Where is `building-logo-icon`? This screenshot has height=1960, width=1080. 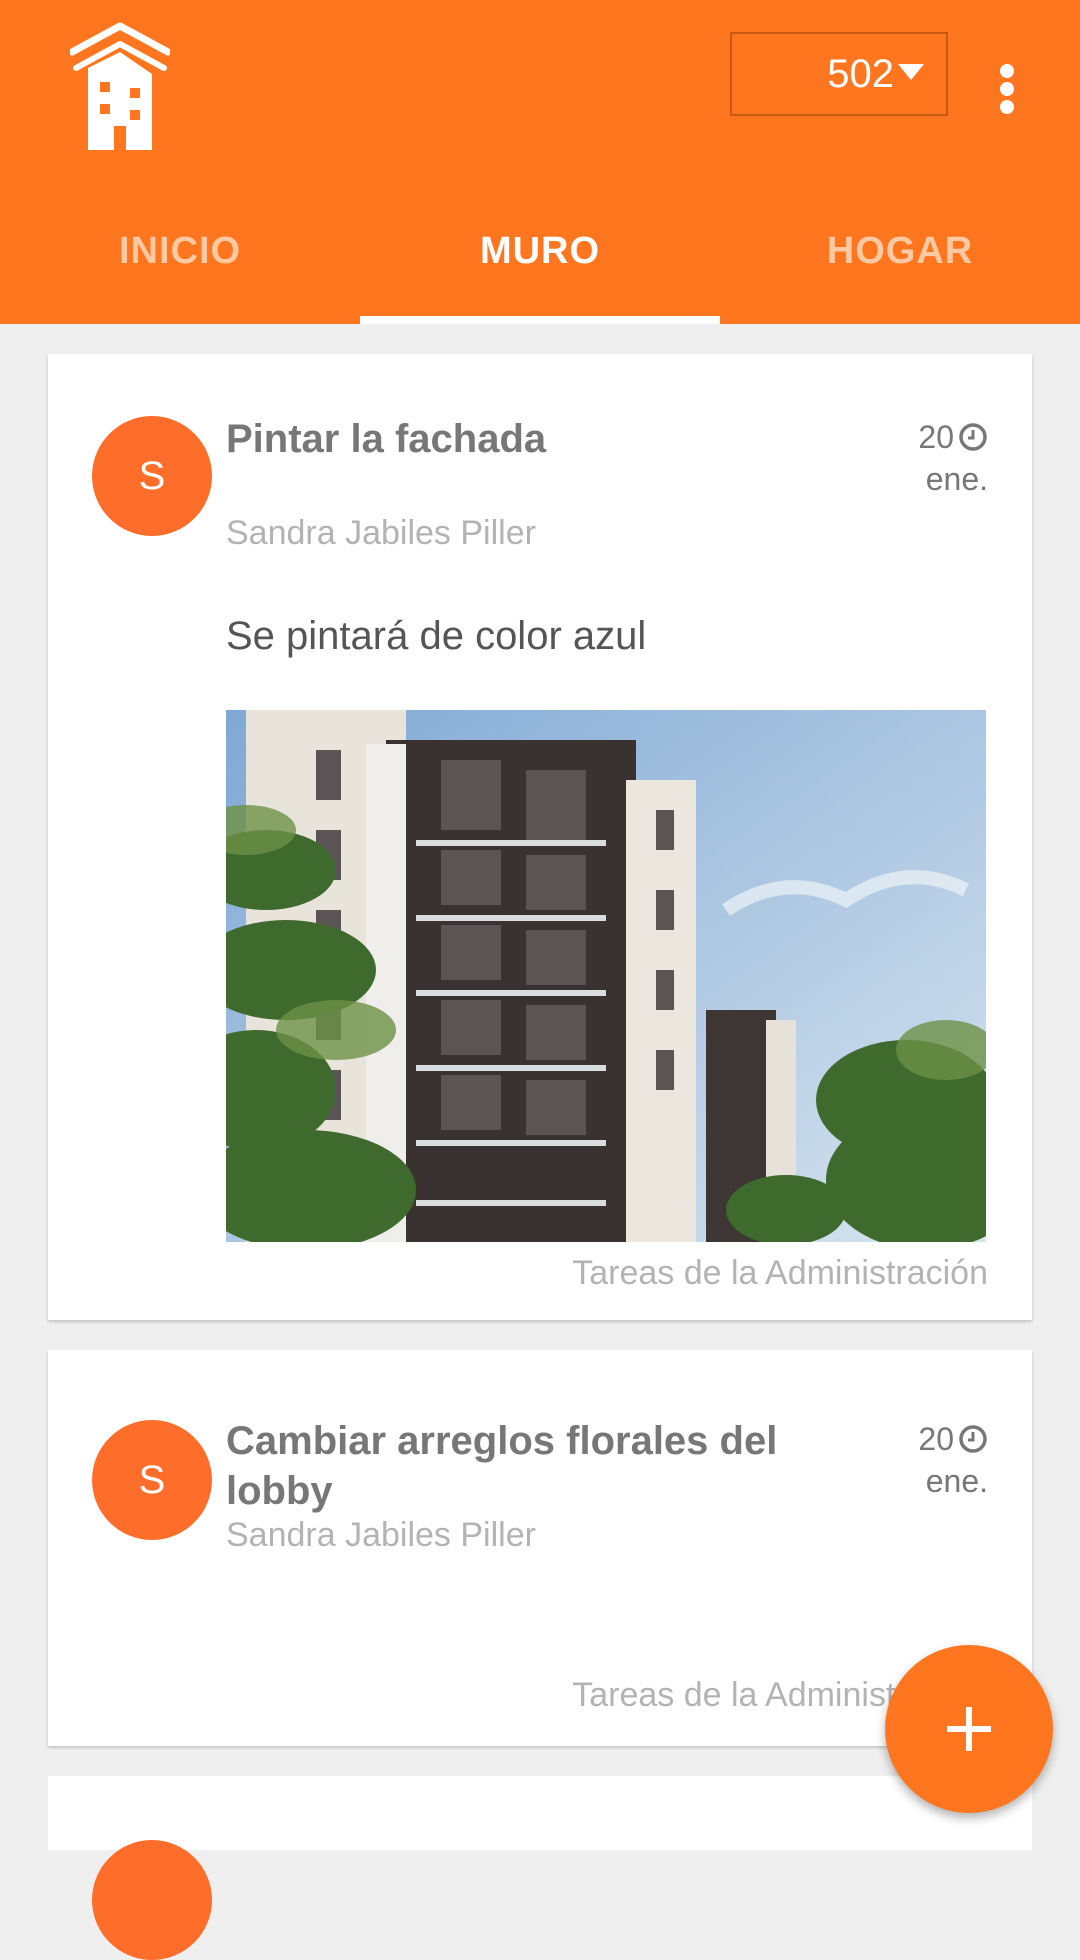
building-logo-icon is located at coordinates (120, 86).